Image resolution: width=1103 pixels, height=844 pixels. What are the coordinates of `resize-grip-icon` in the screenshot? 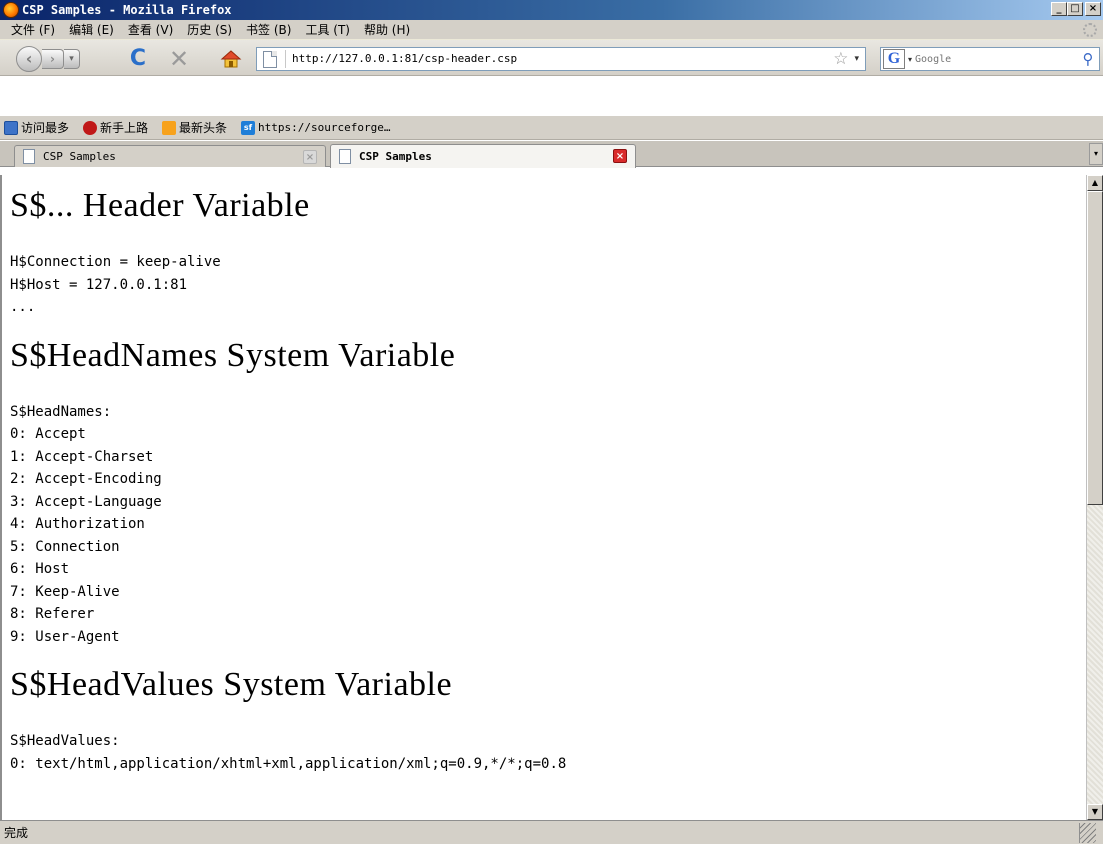 It's located at (1088, 832).